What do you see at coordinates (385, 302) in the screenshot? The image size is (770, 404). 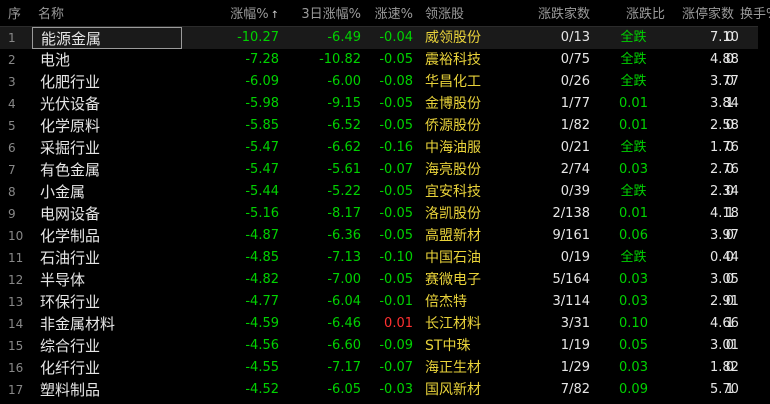 I see `table-row: 13 环保行业 -4.77 -6.04 -0.01 倍杰特 3/114 0.03 0 2.91` at bounding box center [385, 302].